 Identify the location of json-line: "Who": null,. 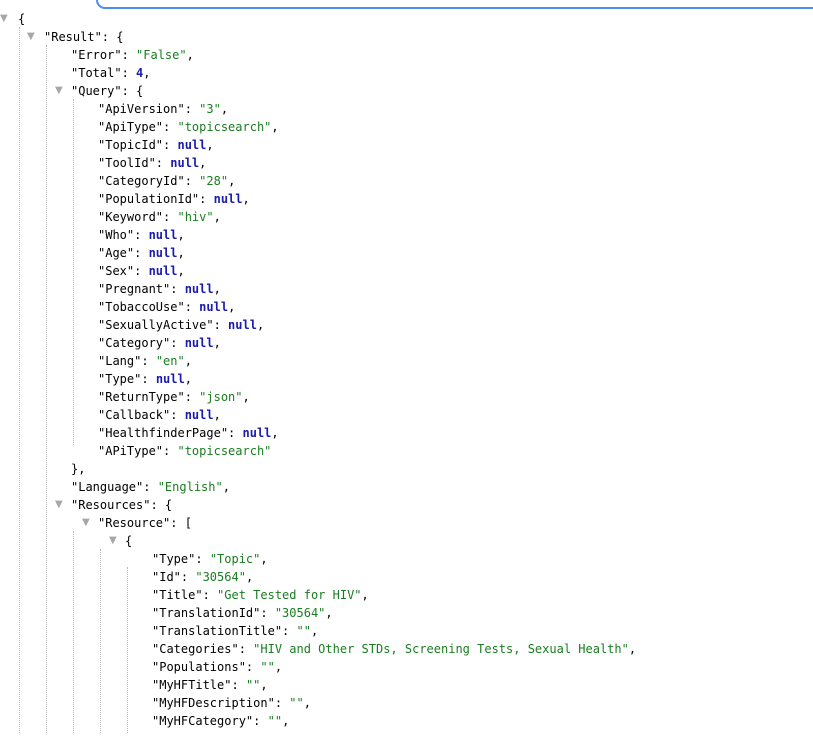
(141, 235).